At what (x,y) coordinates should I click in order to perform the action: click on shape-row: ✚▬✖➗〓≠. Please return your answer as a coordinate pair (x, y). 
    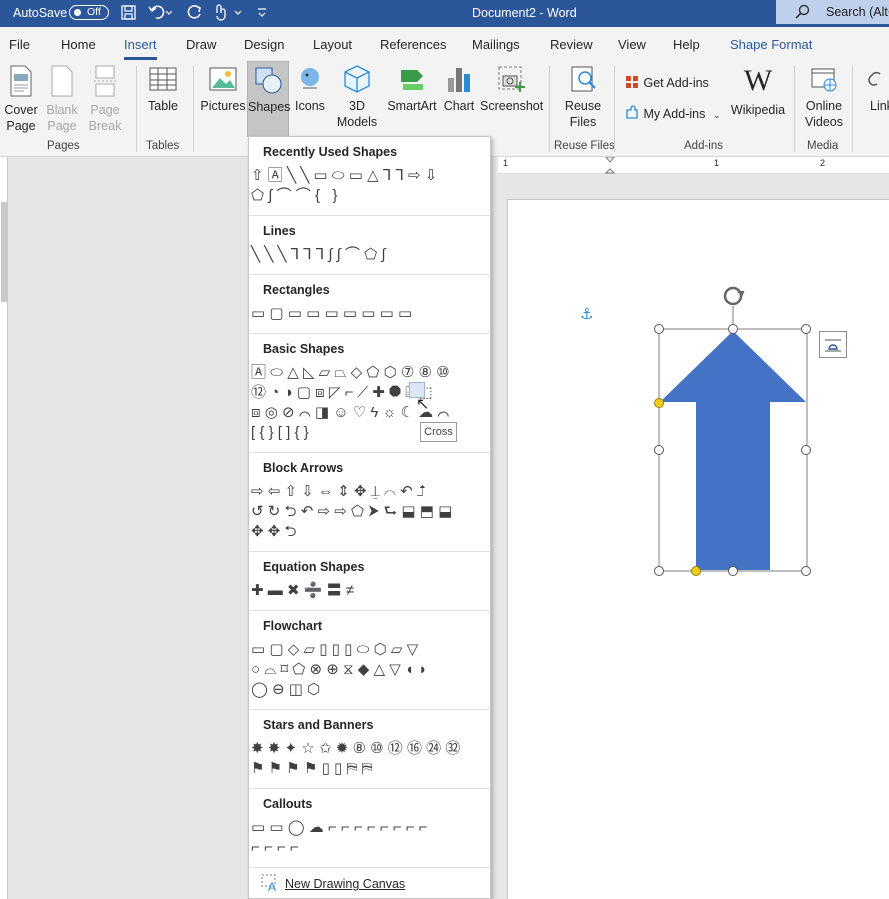
    Looking at the image, I should click on (304, 591).